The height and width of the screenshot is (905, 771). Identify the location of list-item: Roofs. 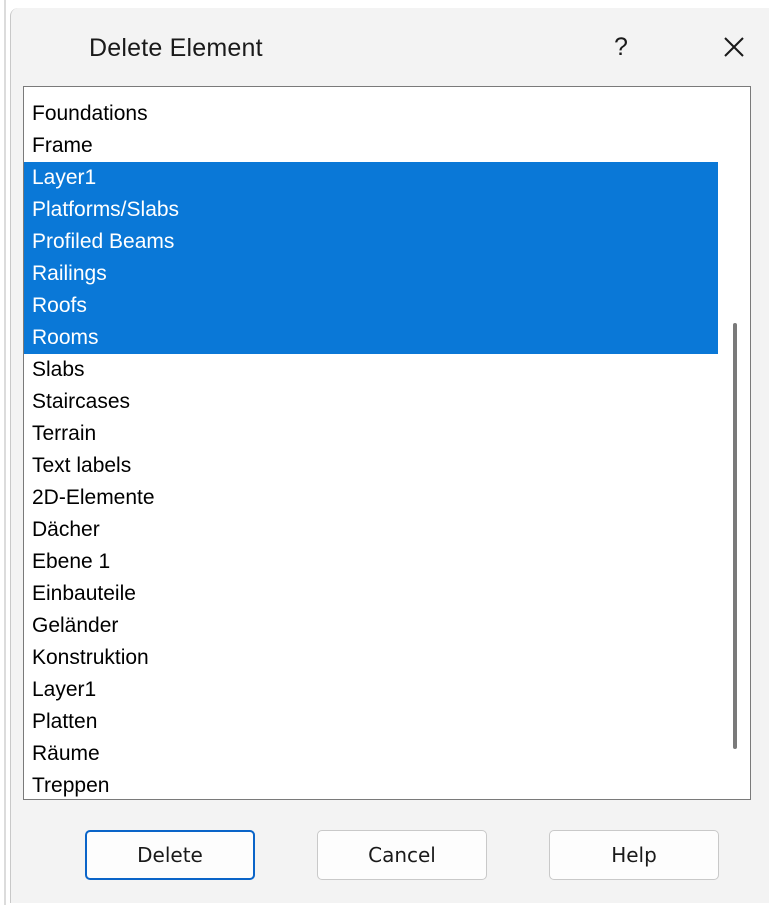
(371, 306).